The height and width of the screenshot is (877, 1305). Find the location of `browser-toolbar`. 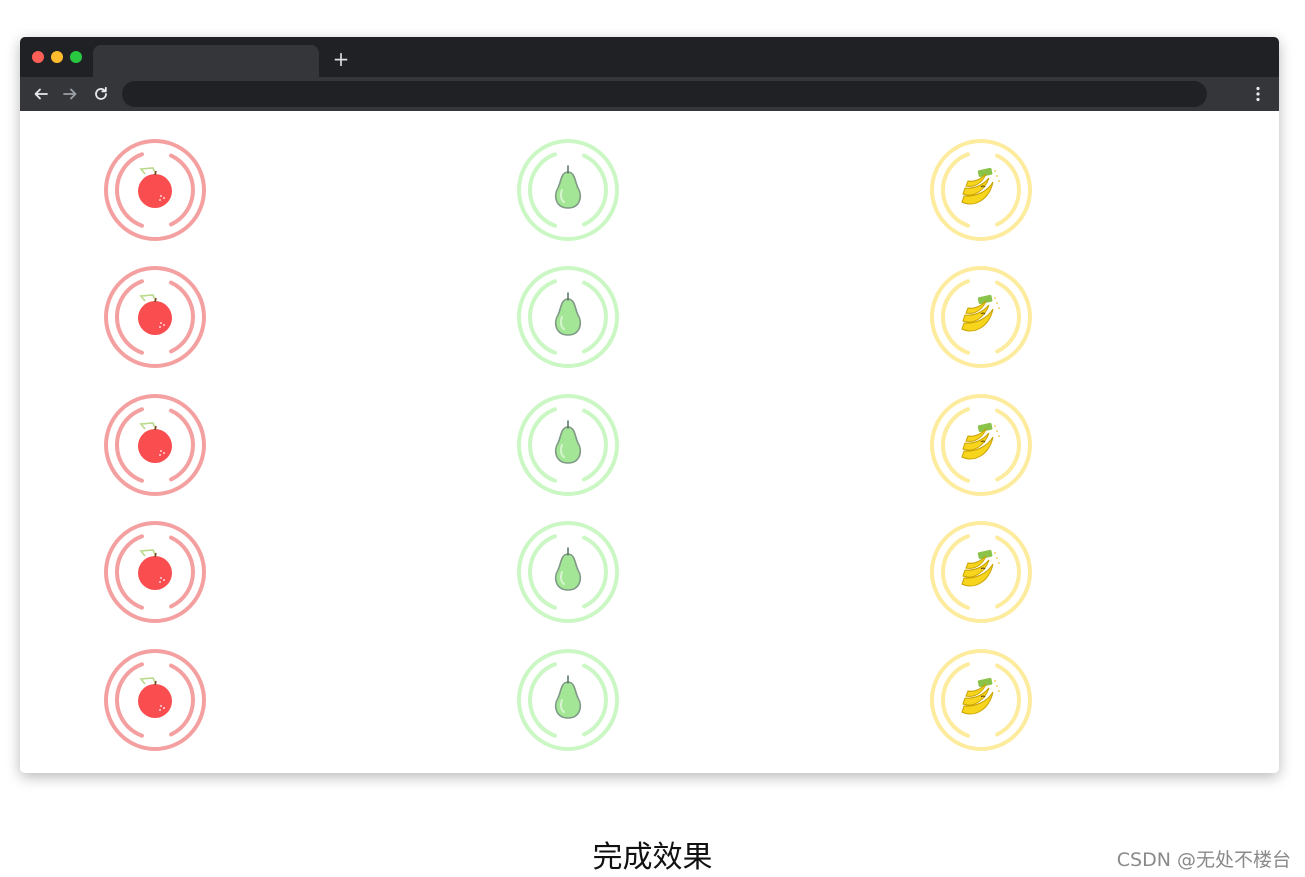

browser-toolbar is located at coordinates (649, 94).